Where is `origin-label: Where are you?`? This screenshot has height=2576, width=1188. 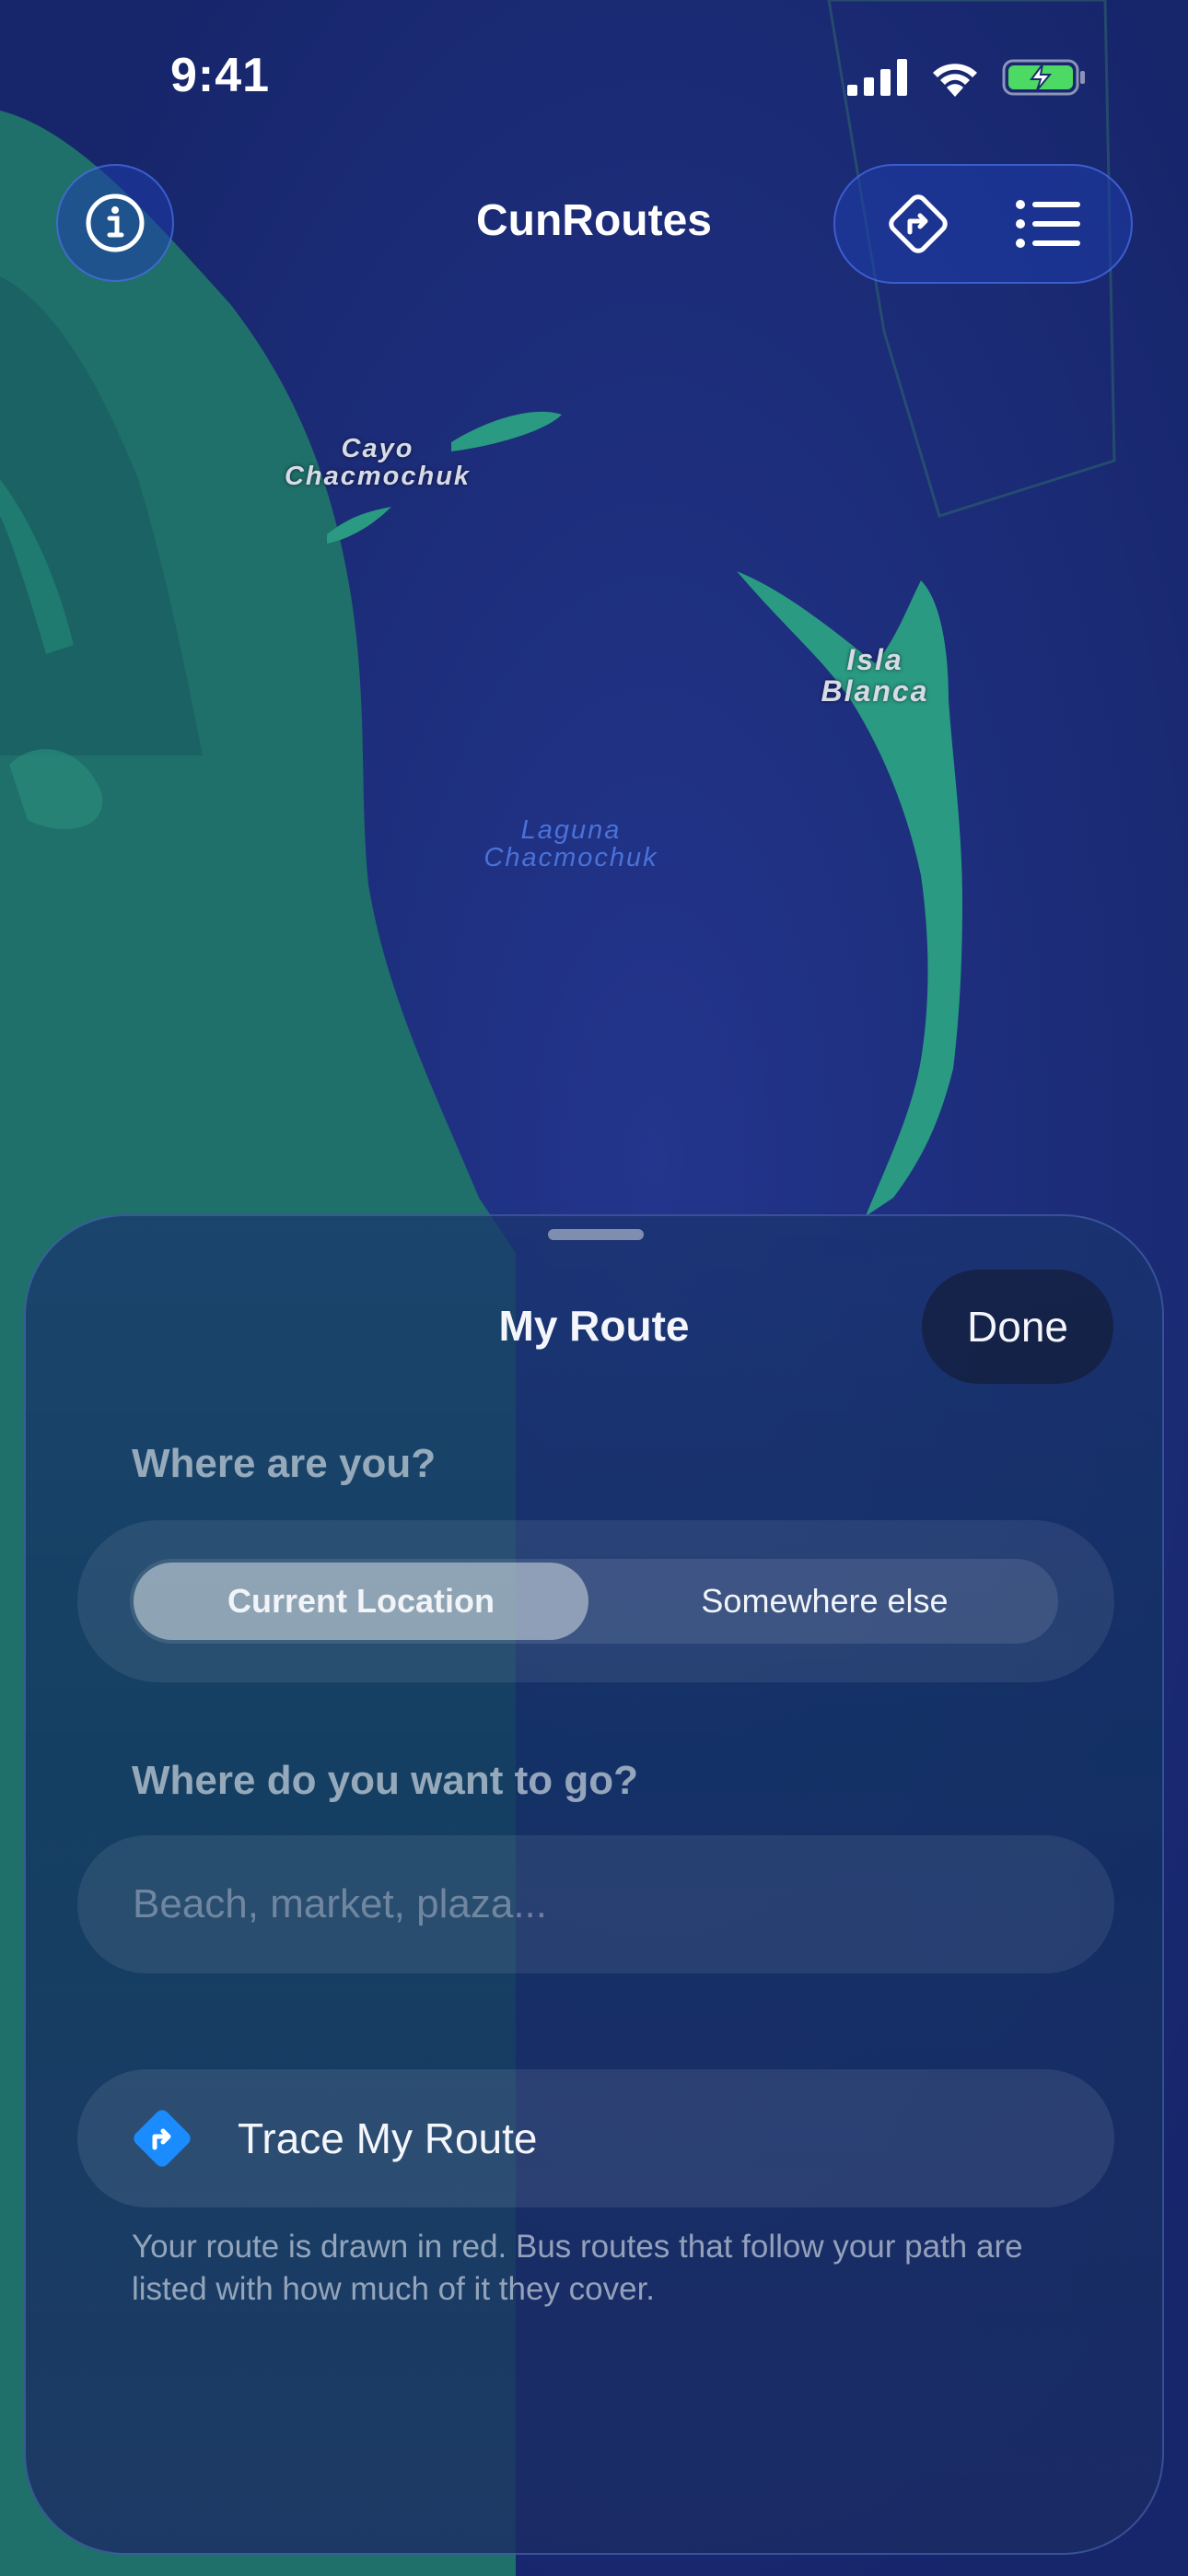 origin-label: Where are you? is located at coordinates (284, 1463).